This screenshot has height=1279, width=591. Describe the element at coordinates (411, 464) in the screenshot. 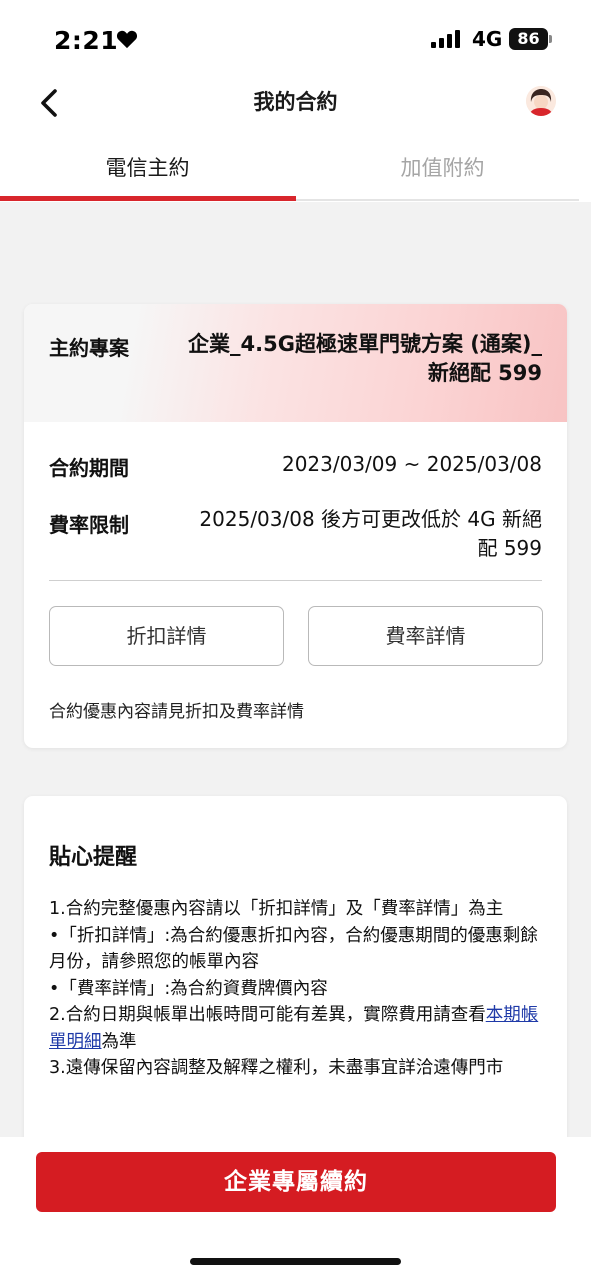

I see `period-value: 2023/03/09 ~ 2025/03/08` at that location.